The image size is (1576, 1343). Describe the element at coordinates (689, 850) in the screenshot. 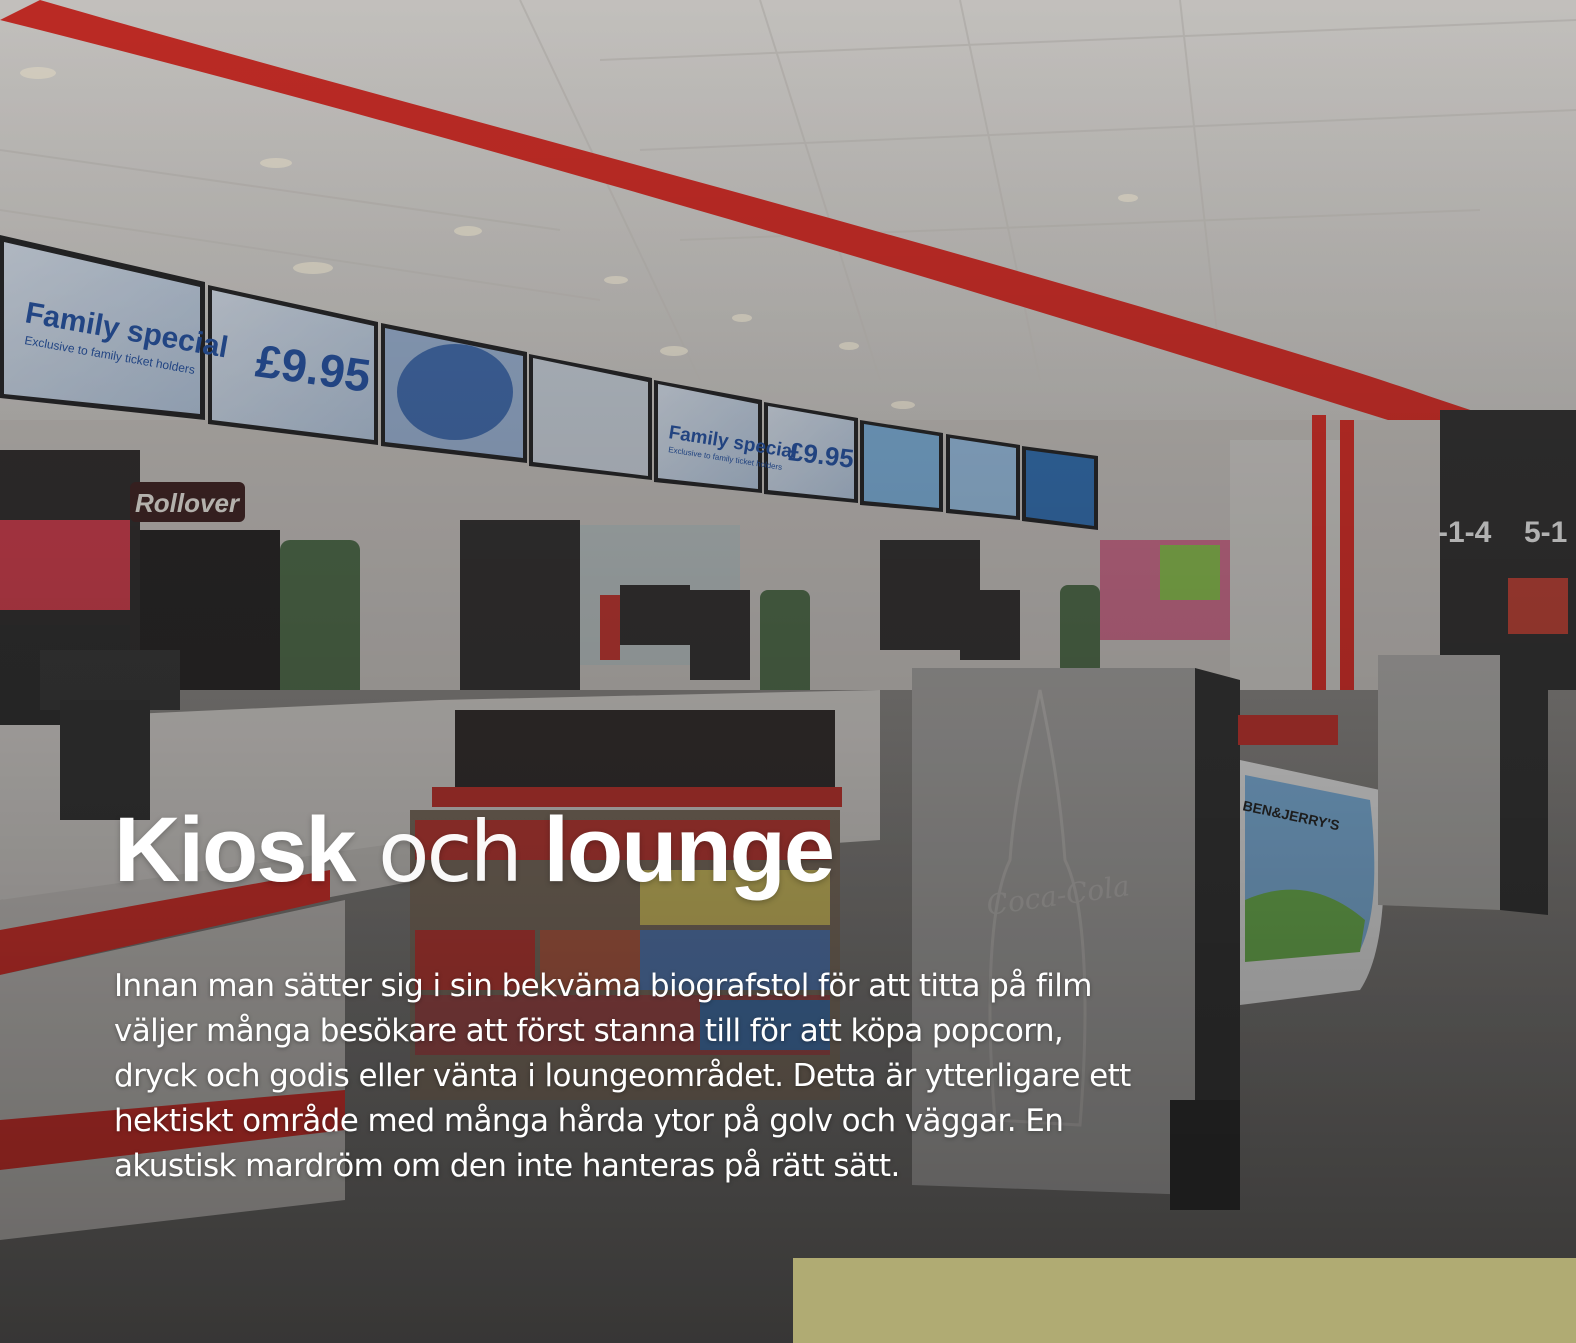

I see `title-word-lounge: lounge` at that location.